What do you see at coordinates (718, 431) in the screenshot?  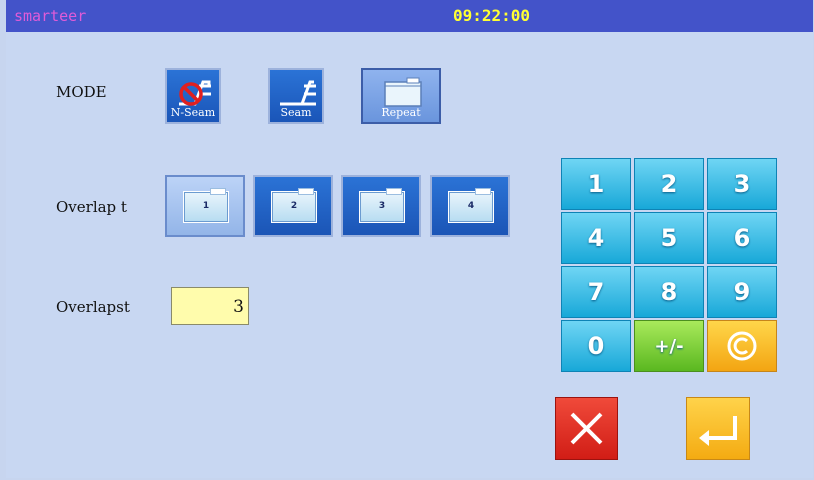 I see `enter-icon` at bounding box center [718, 431].